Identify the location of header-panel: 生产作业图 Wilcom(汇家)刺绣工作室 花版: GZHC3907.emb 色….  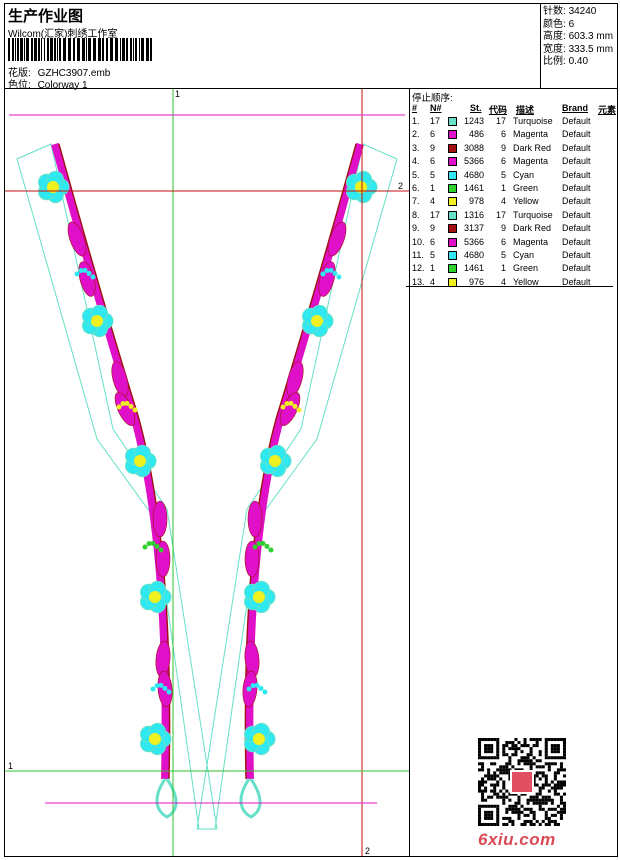
(273, 47).